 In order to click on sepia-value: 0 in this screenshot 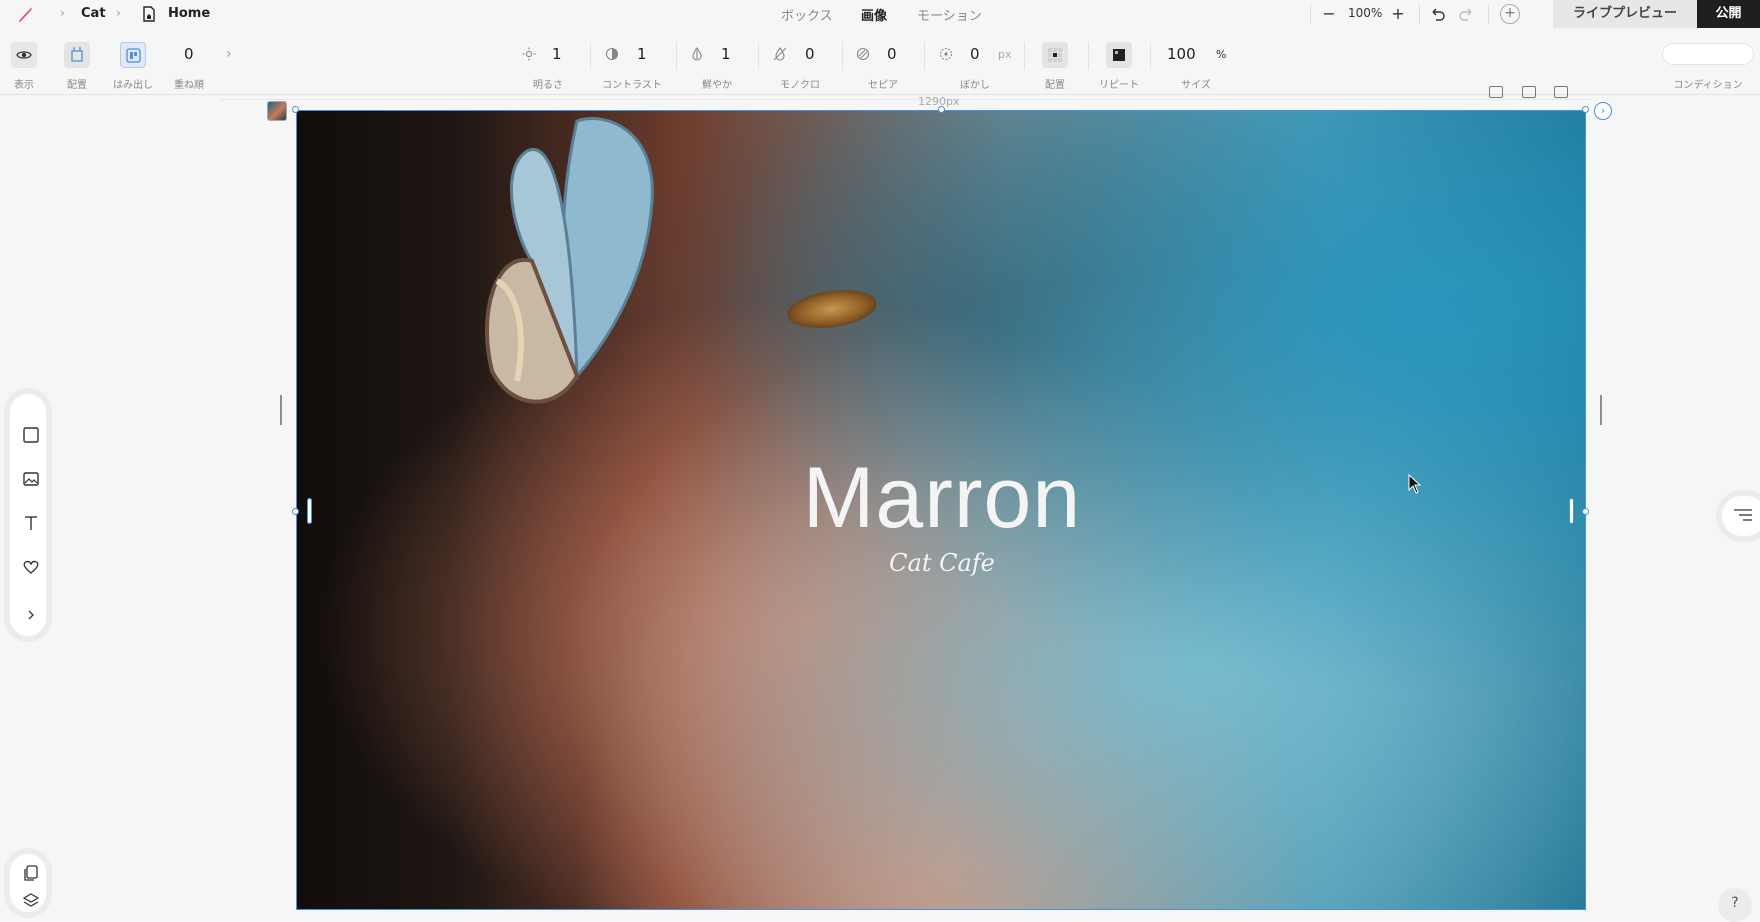, I will do `click(892, 54)`.